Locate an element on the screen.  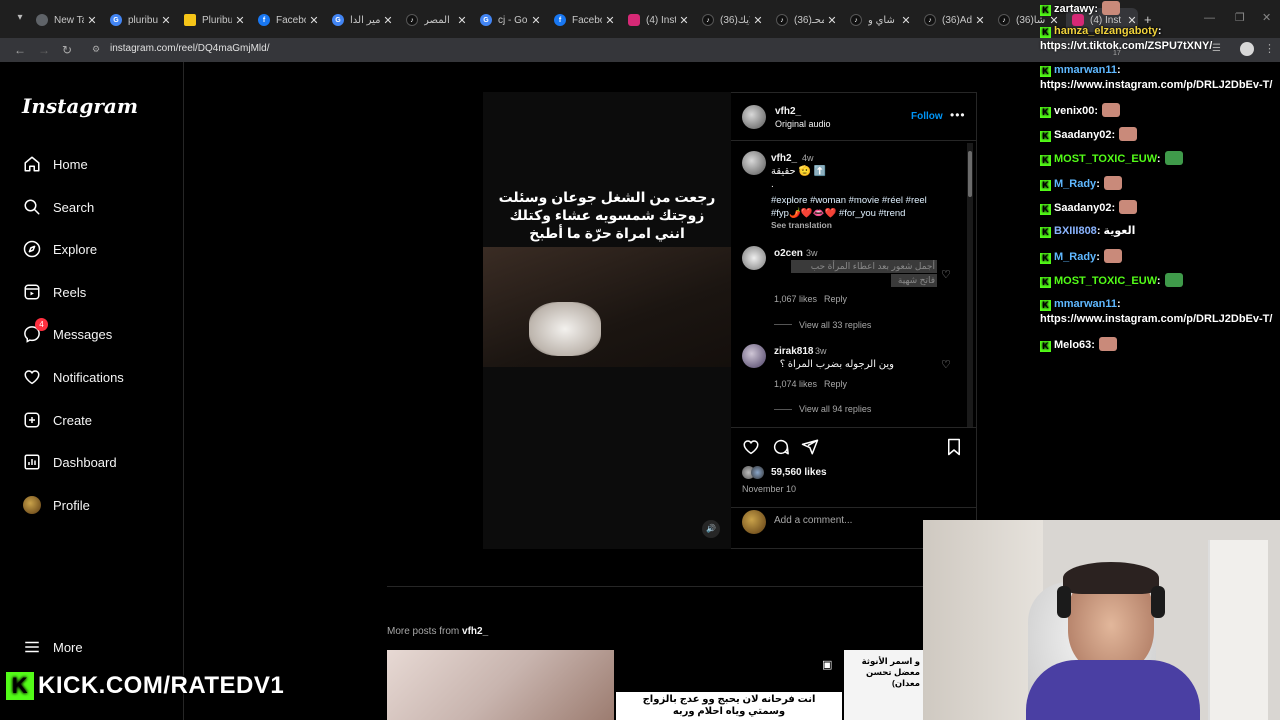
author-username: vfh2_ is located at coordinates (788, 111).